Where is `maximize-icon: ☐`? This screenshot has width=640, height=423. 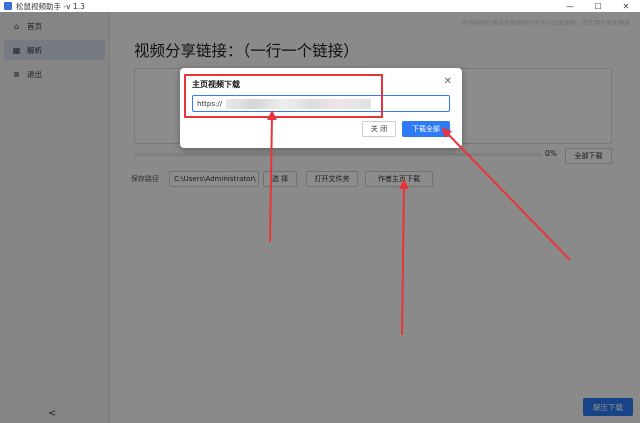
maximize-icon: ☐ is located at coordinates (598, 6).